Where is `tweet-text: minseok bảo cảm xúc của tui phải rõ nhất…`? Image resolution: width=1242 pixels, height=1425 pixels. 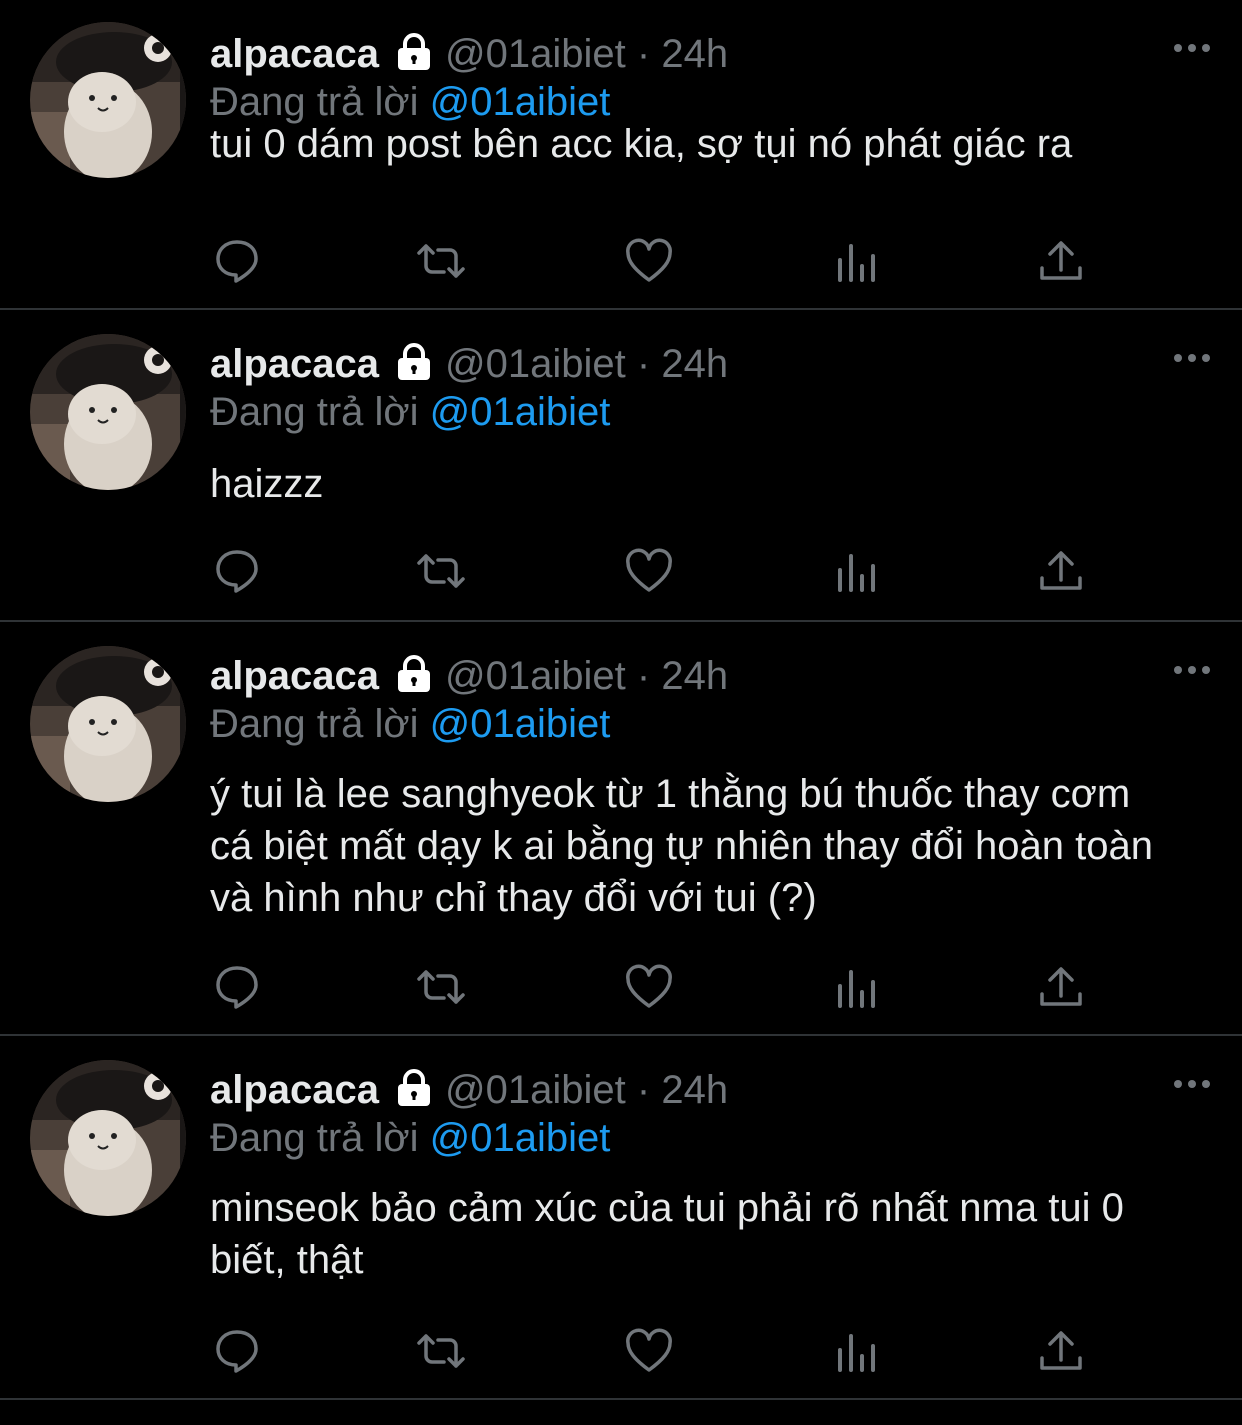
tweet-text: minseok bảo cảm xúc của tui phải rõ nhất… is located at coordinates (667, 1234).